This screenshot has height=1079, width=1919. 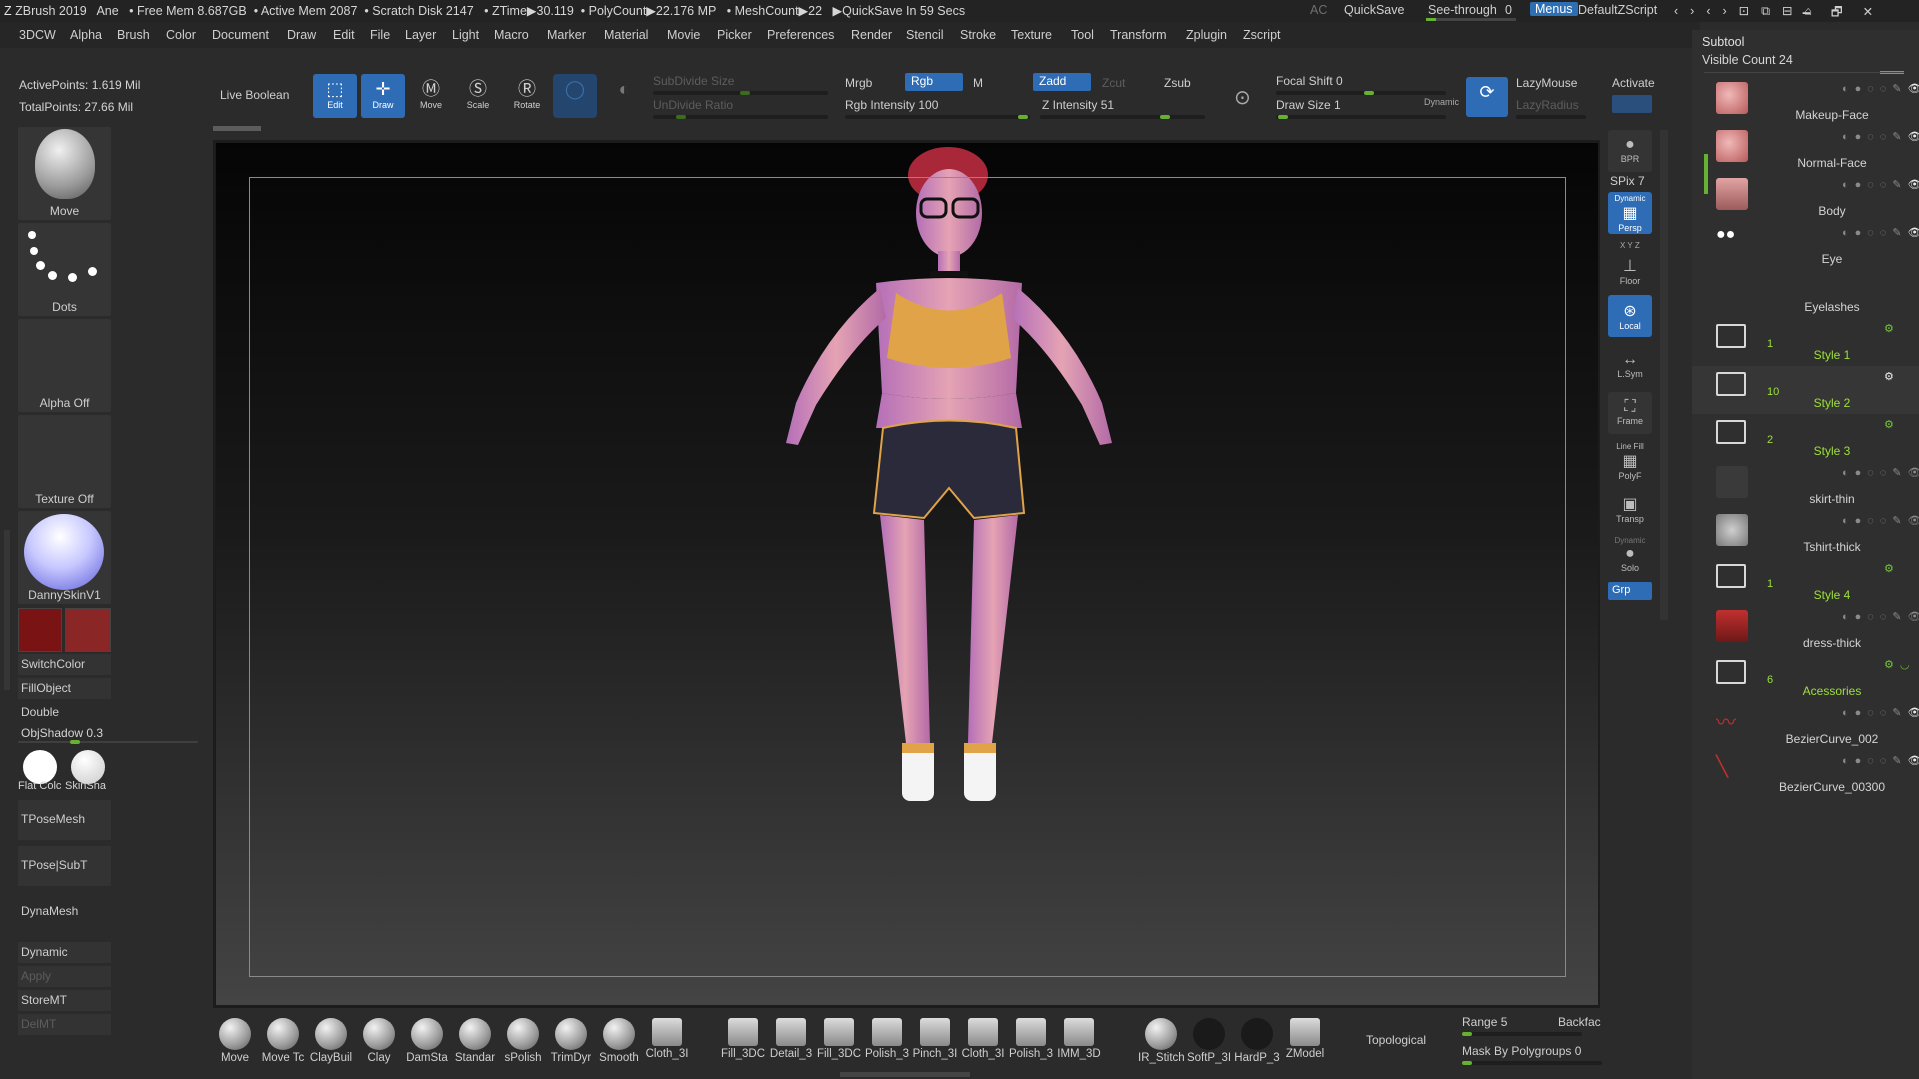 I want to click on subtool-item: ◐●◌◌✎👁 Makeup-Face, so click(x=1805, y=102).